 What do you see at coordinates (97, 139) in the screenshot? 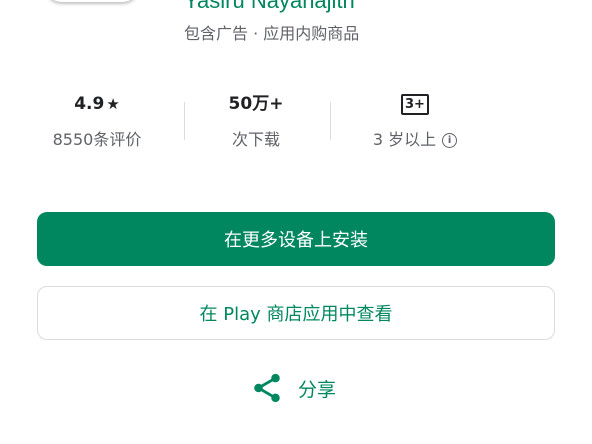
I see `rating-count: 8550条评价` at bounding box center [97, 139].